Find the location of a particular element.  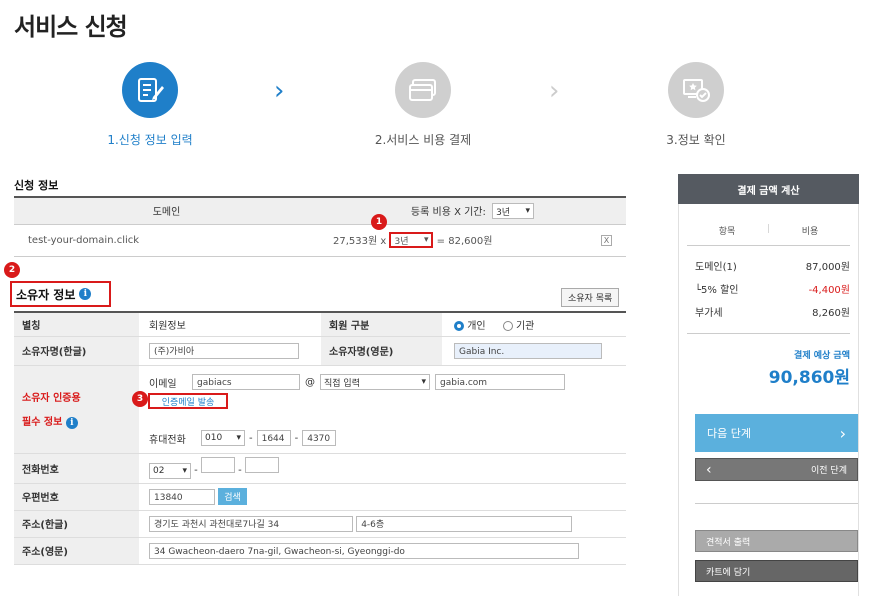

owner-section-title: 소유자 정보 is located at coordinates (46, 294).